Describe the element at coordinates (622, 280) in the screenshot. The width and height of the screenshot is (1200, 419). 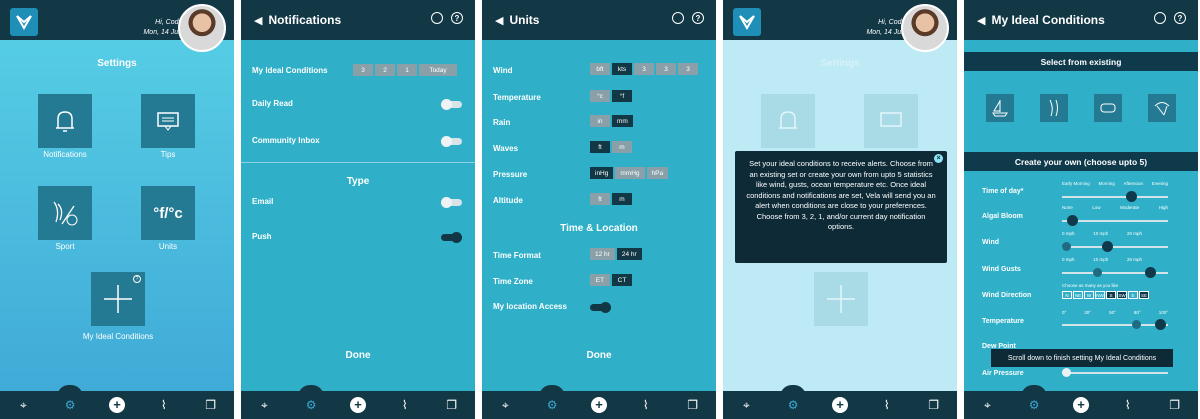
I see `time-zone-ct: CT` at that location.